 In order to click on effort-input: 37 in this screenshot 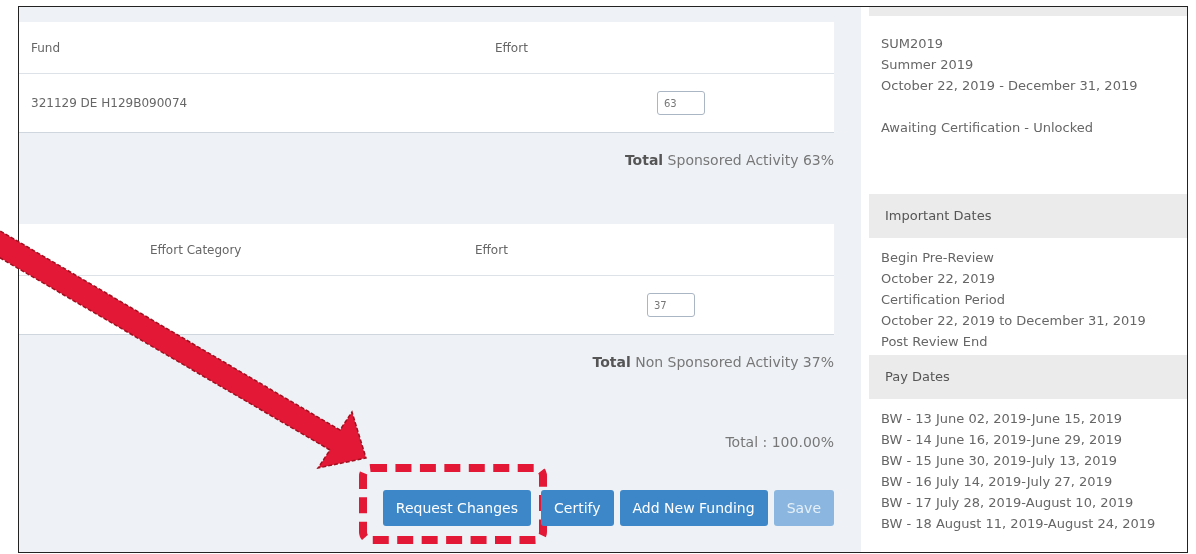, I will do `click(671, 305)`.